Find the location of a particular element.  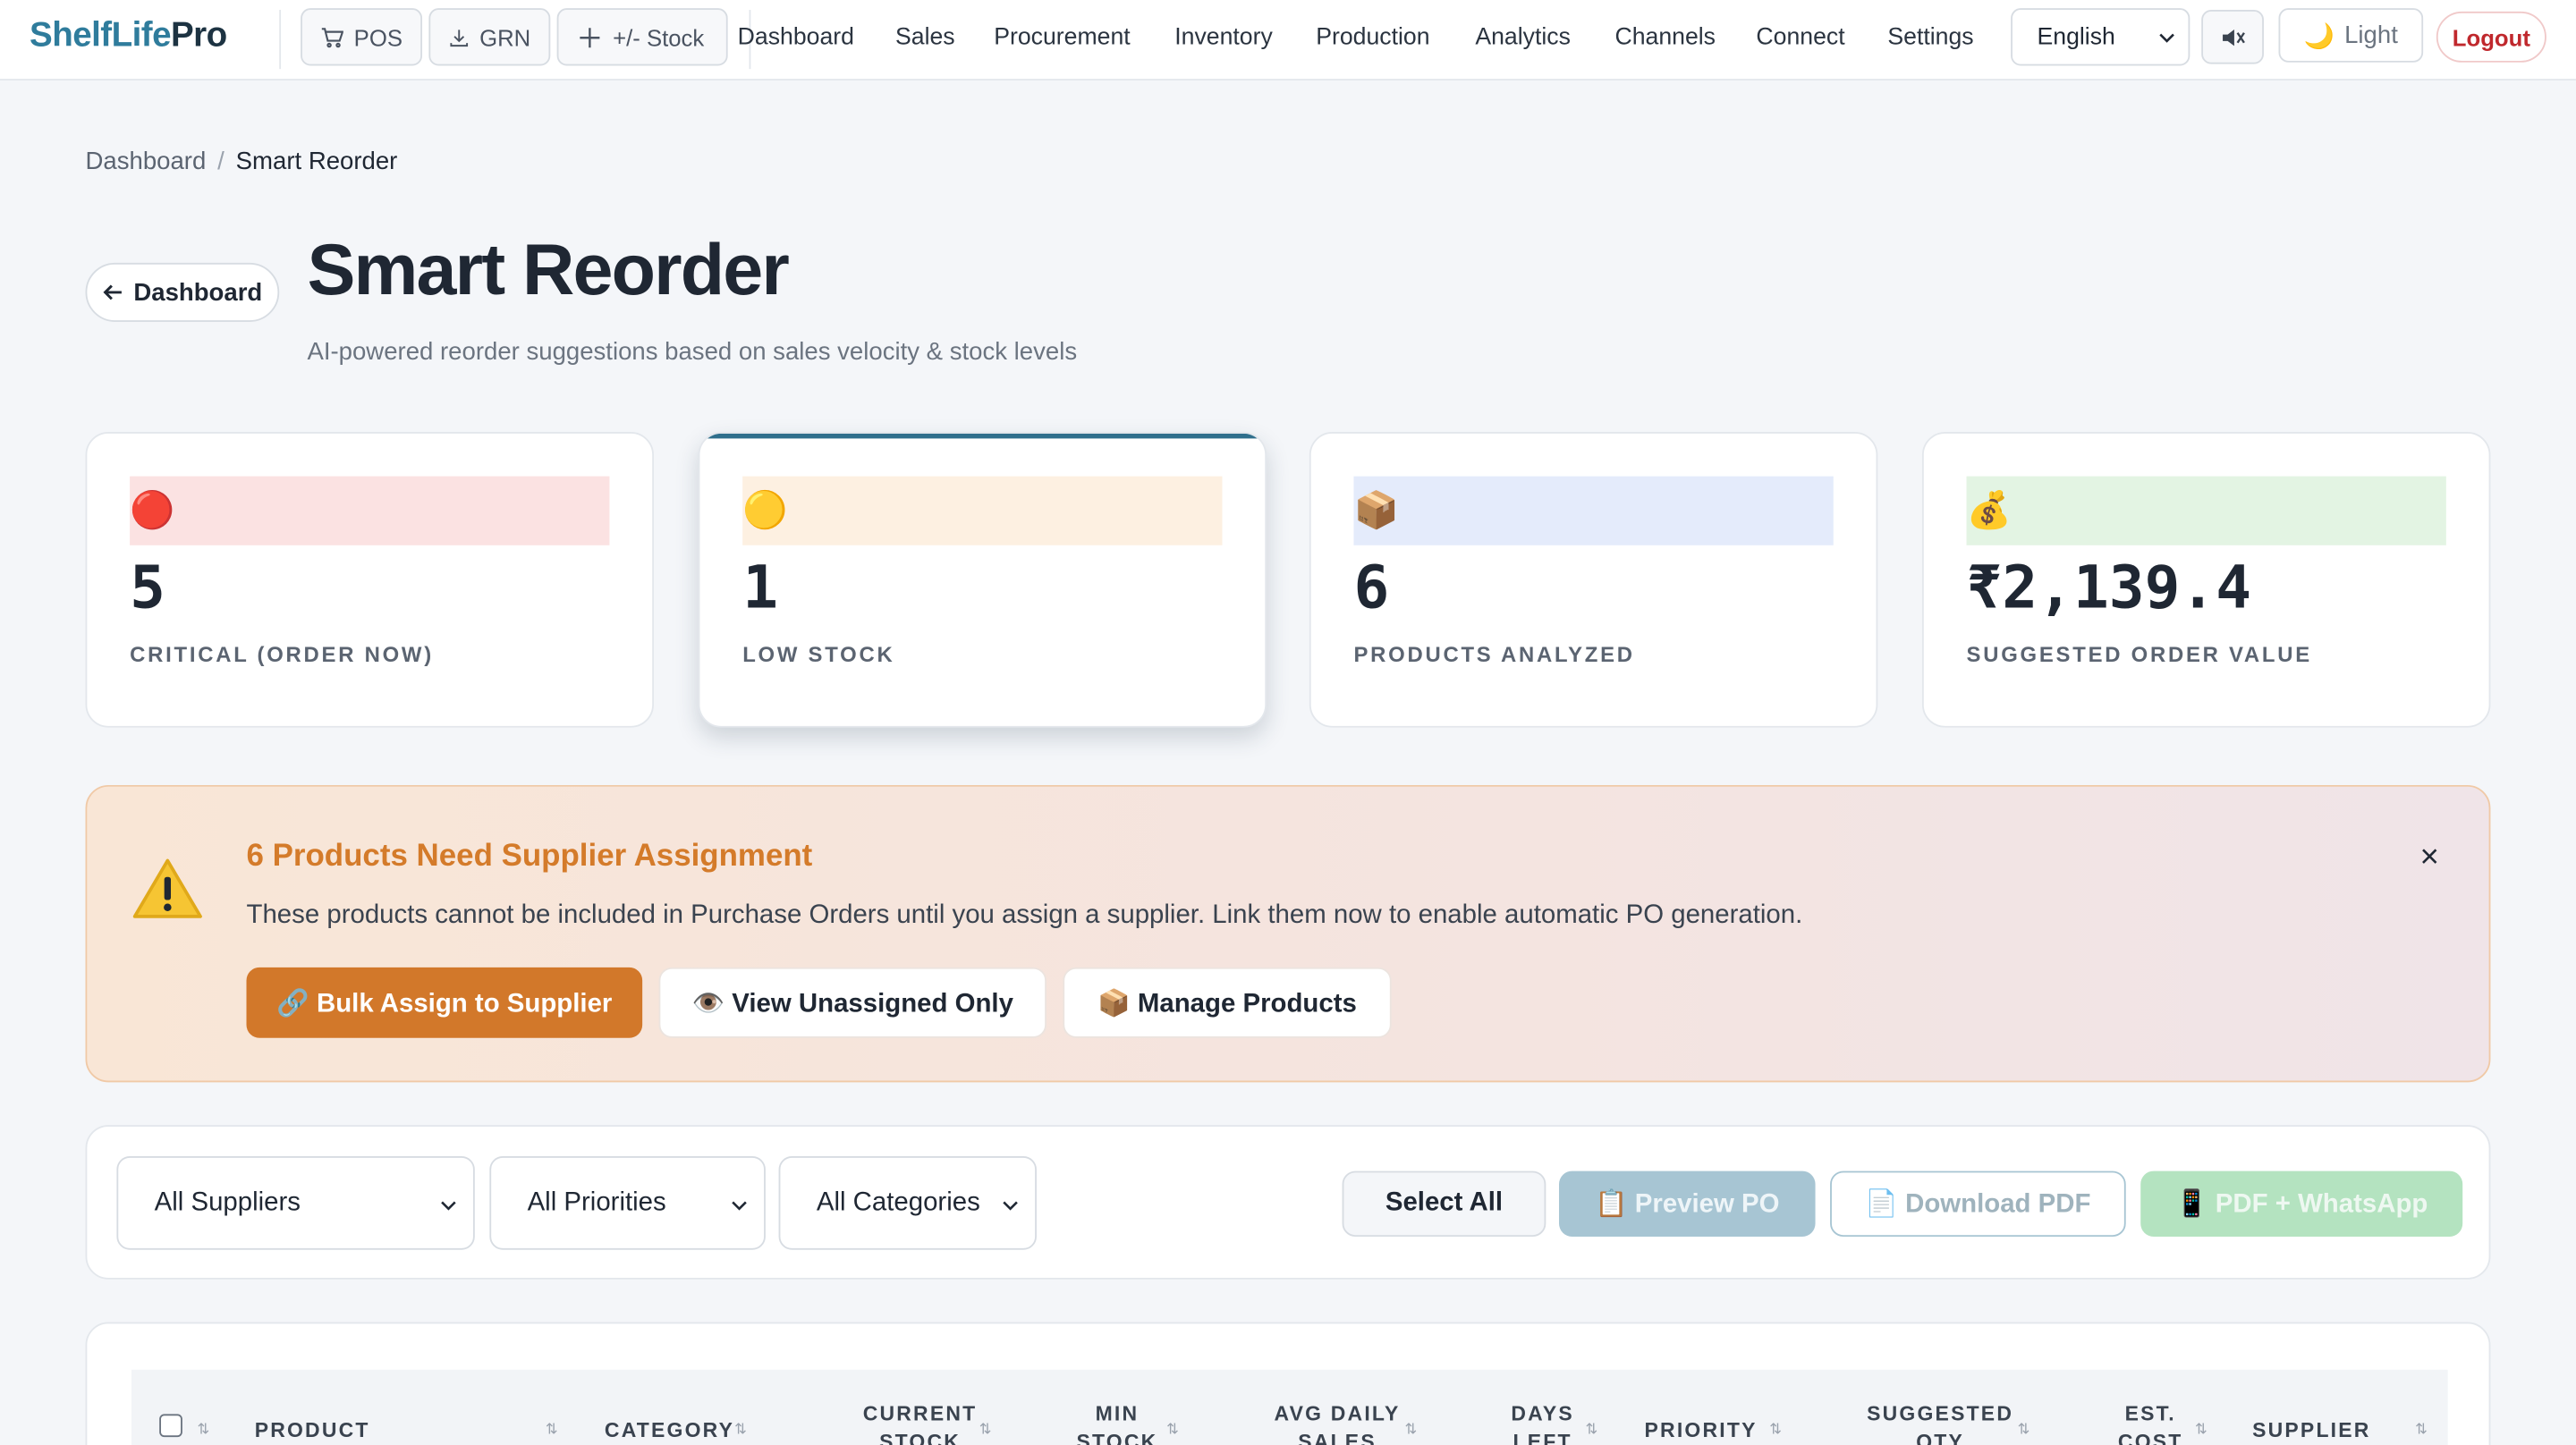

nav-production: Production is located at coordinates (1372, 38).